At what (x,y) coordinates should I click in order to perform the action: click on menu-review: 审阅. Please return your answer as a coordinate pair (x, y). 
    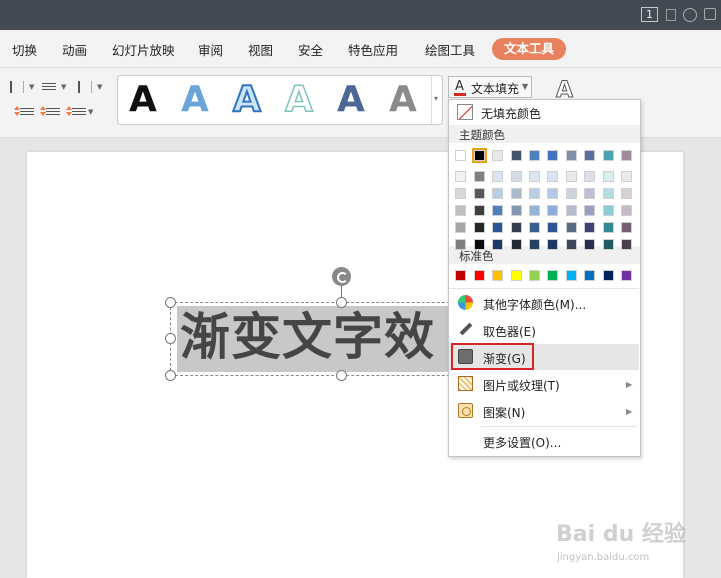
    Looking at the image, I should click on (210, 49).